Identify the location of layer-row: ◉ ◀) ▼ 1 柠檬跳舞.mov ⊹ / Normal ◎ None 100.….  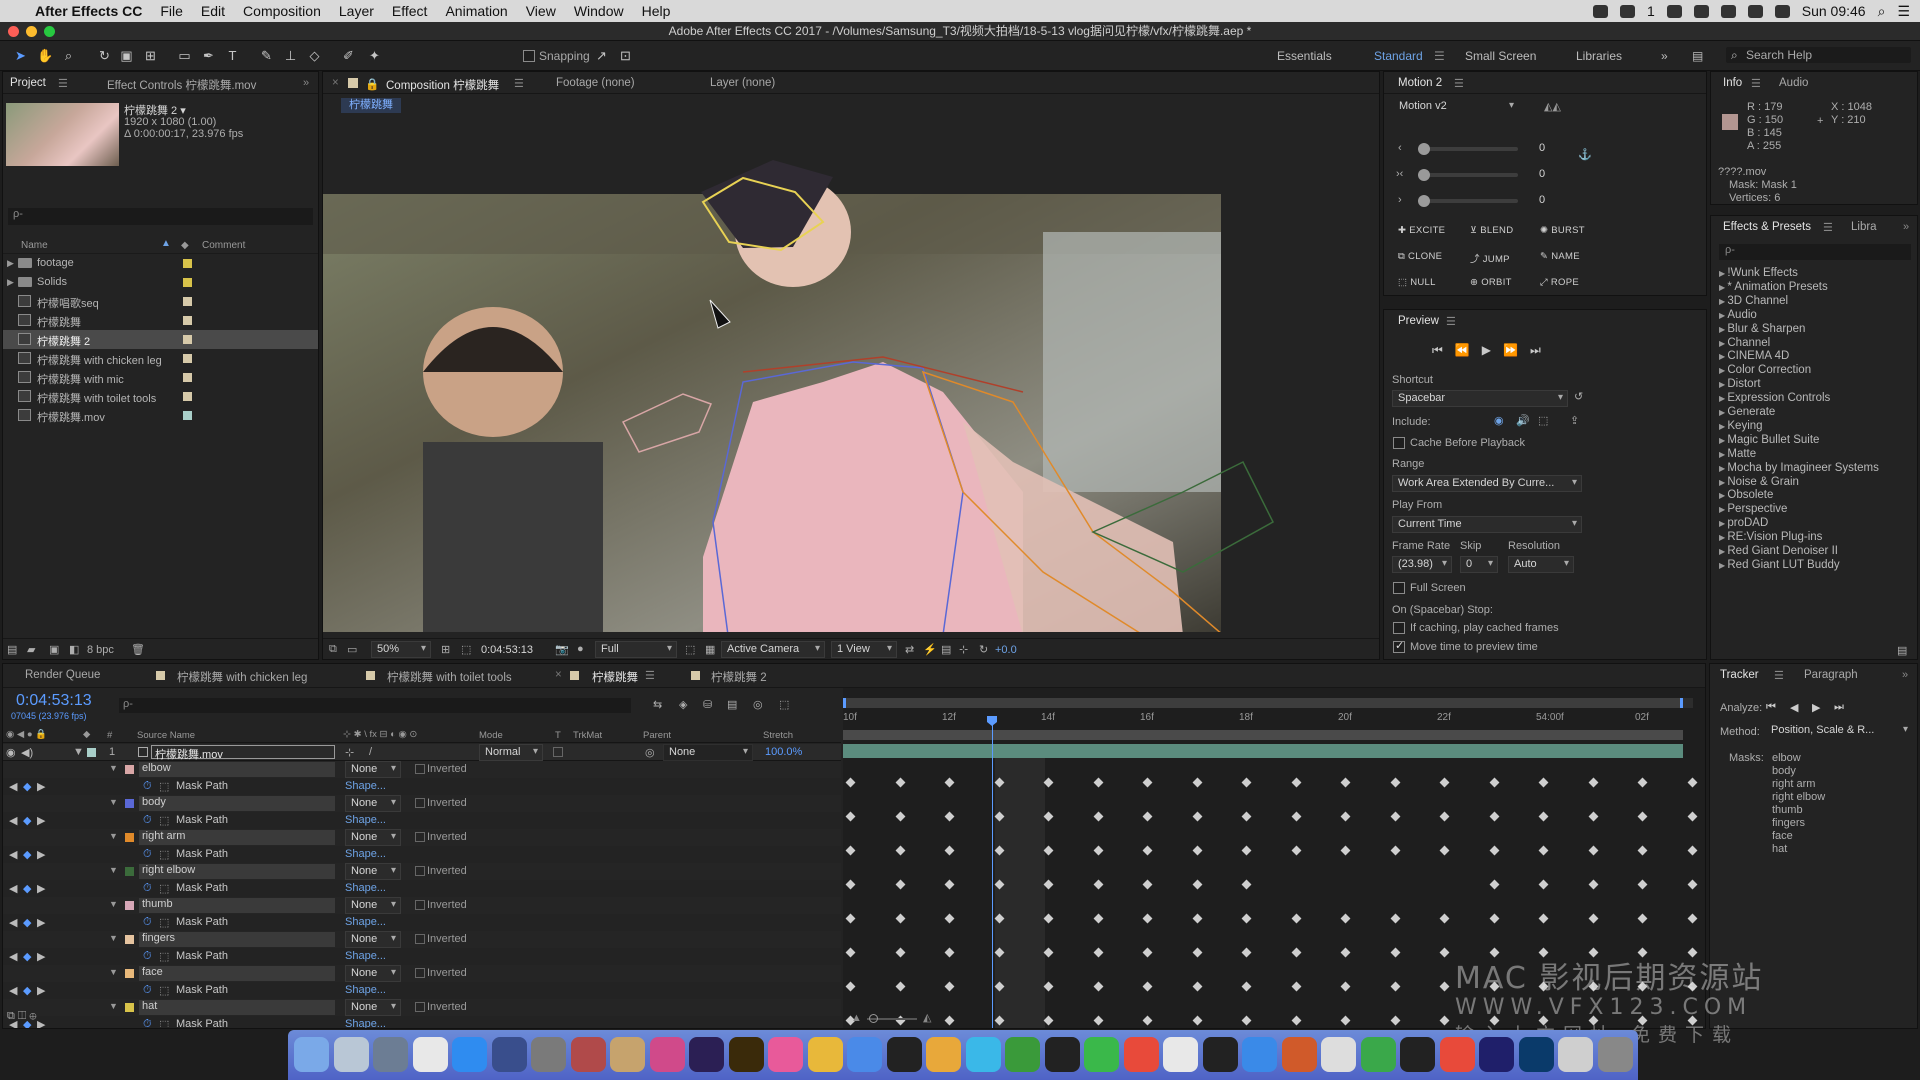
(422, 752).